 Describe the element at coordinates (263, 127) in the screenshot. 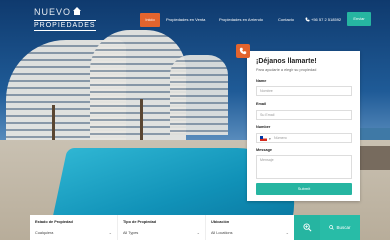

I see `number-label: Number` at that location.